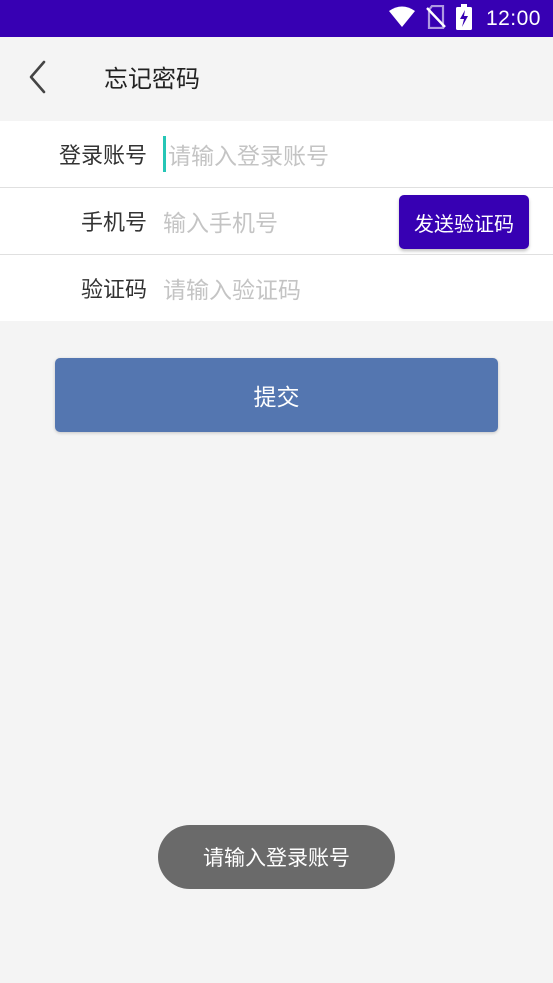  What do you see at coordinates (102, 156) in the screenshot?
I see `account-label: 登录账号` at bounding box center [102, 156].